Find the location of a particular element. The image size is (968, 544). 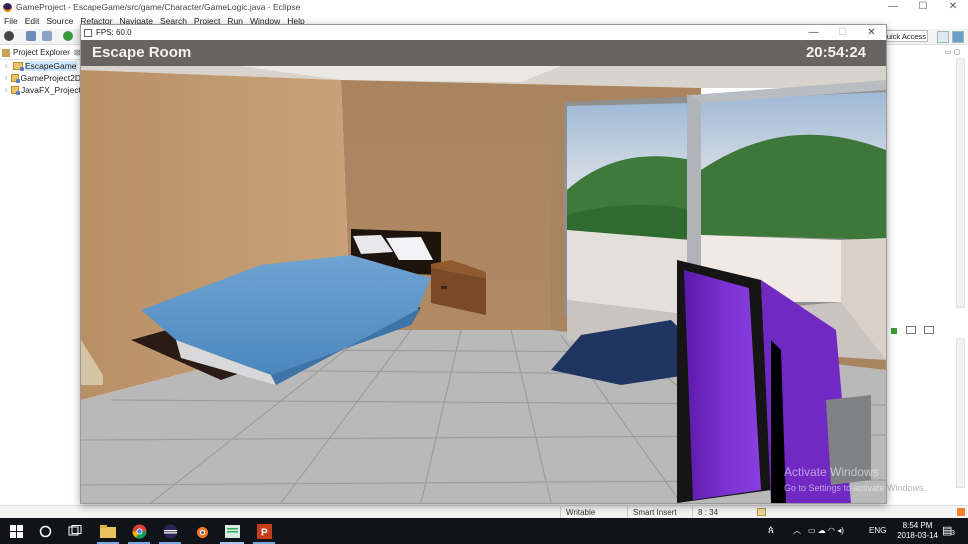

project-explorer-tab: Project Explorer ⊠ is located at coordinates (40, 53).